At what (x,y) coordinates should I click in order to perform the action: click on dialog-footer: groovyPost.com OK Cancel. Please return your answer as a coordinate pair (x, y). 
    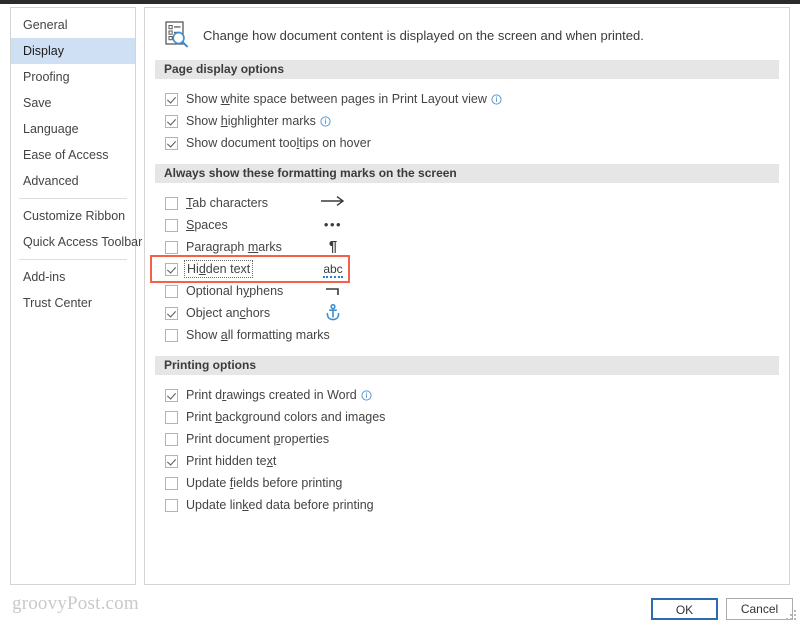
    Looking at the image, I should click on (400, 606).